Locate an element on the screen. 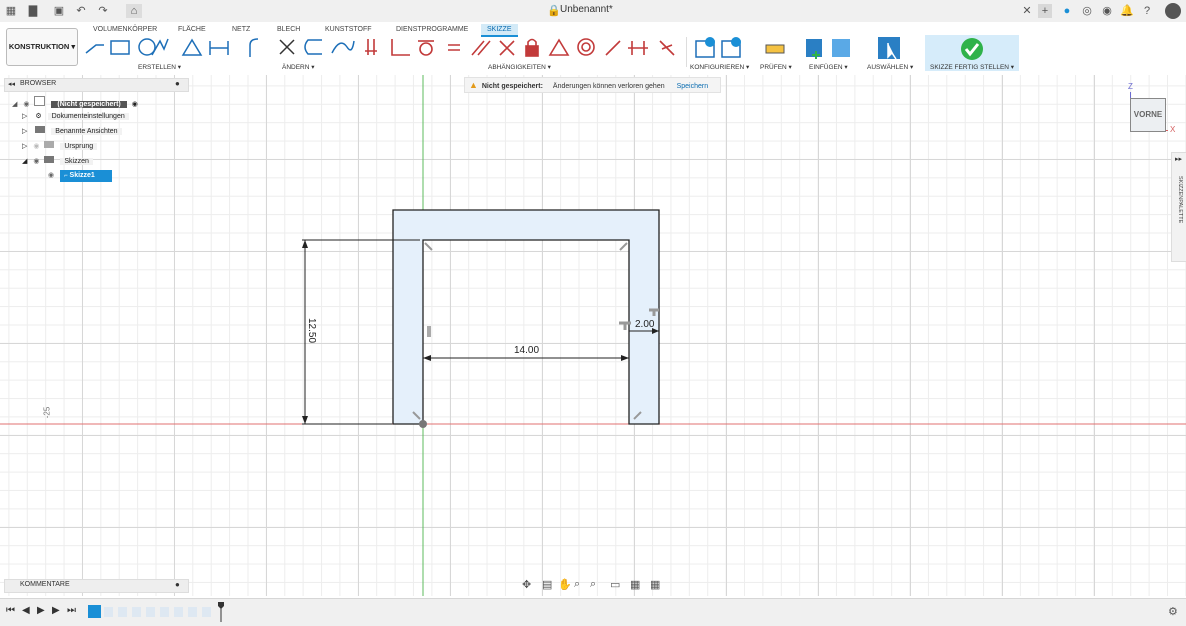 The image size is (1186, 626). first-step-icon: ⏮ is located at coordinates (10, 610).